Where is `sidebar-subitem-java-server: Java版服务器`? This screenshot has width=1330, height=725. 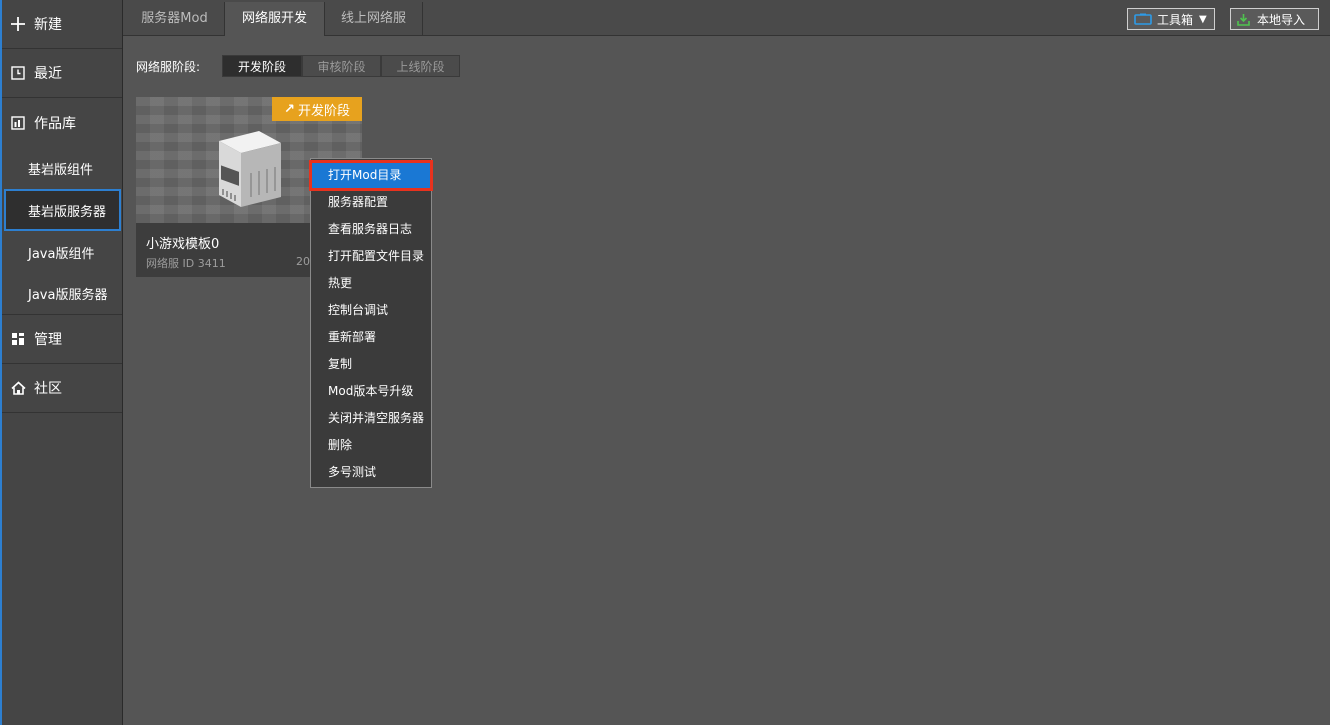
sidebar-subitem-java-server: Java版服务器 is located at coordinates (62, 294).